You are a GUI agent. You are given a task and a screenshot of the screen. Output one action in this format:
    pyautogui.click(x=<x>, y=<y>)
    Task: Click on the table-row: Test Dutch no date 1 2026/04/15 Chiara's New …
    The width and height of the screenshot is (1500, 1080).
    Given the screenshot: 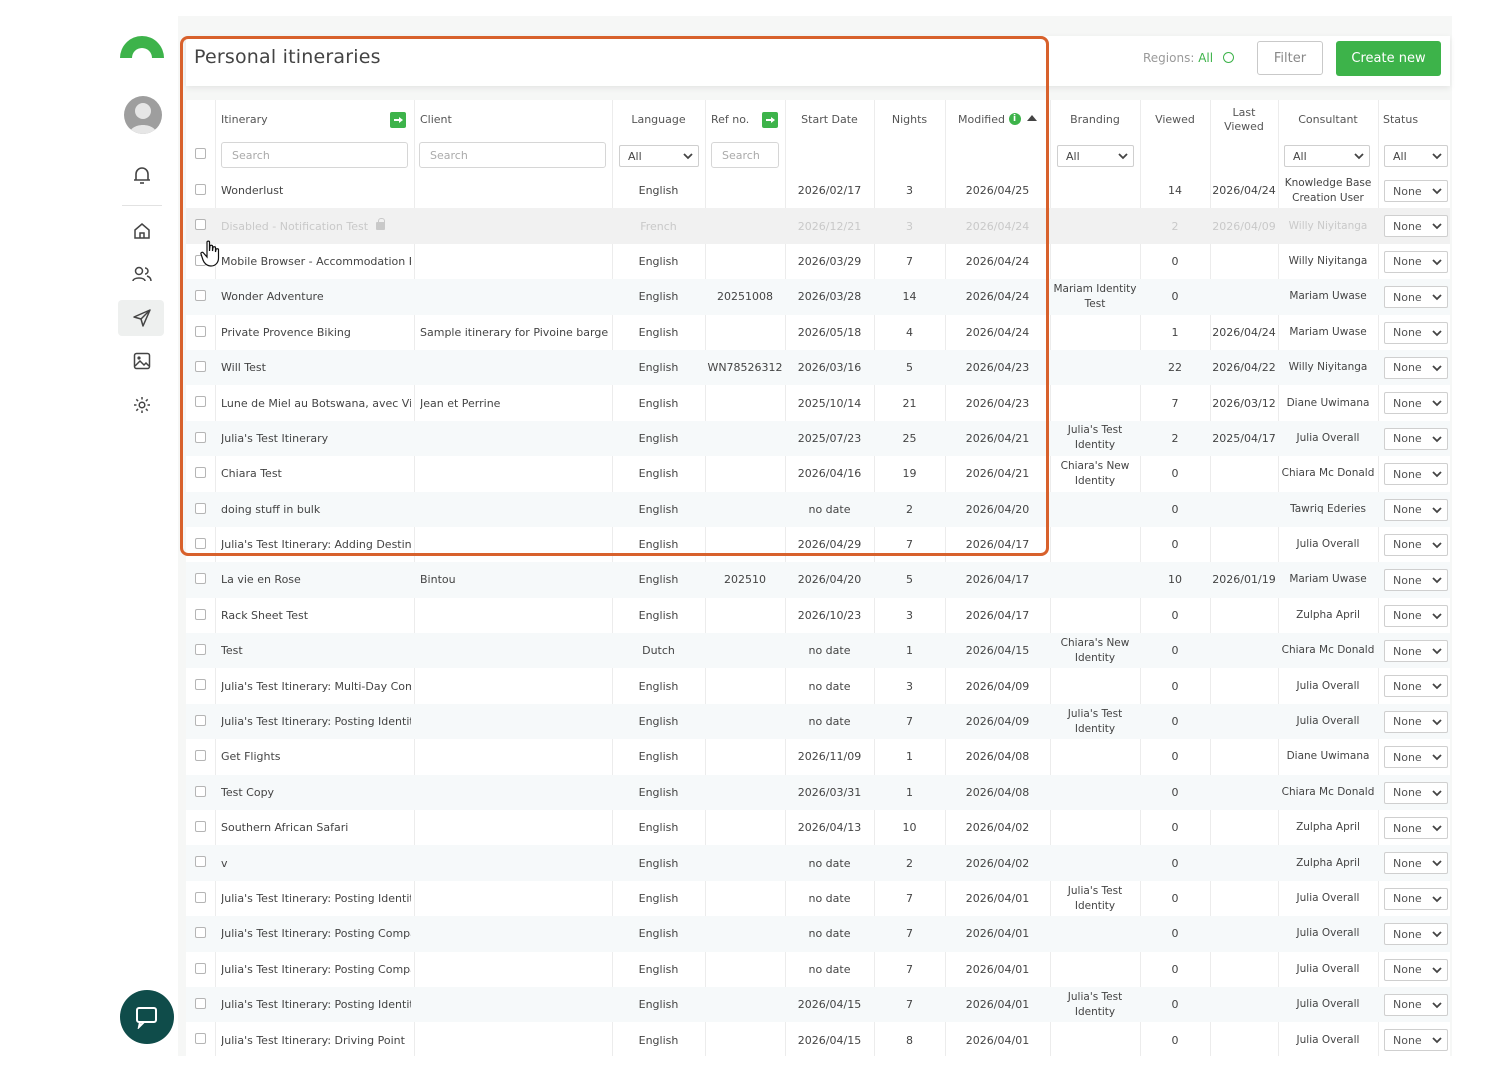 What is the action you would take?
    pyautogui.click(x=818, y=651)
    